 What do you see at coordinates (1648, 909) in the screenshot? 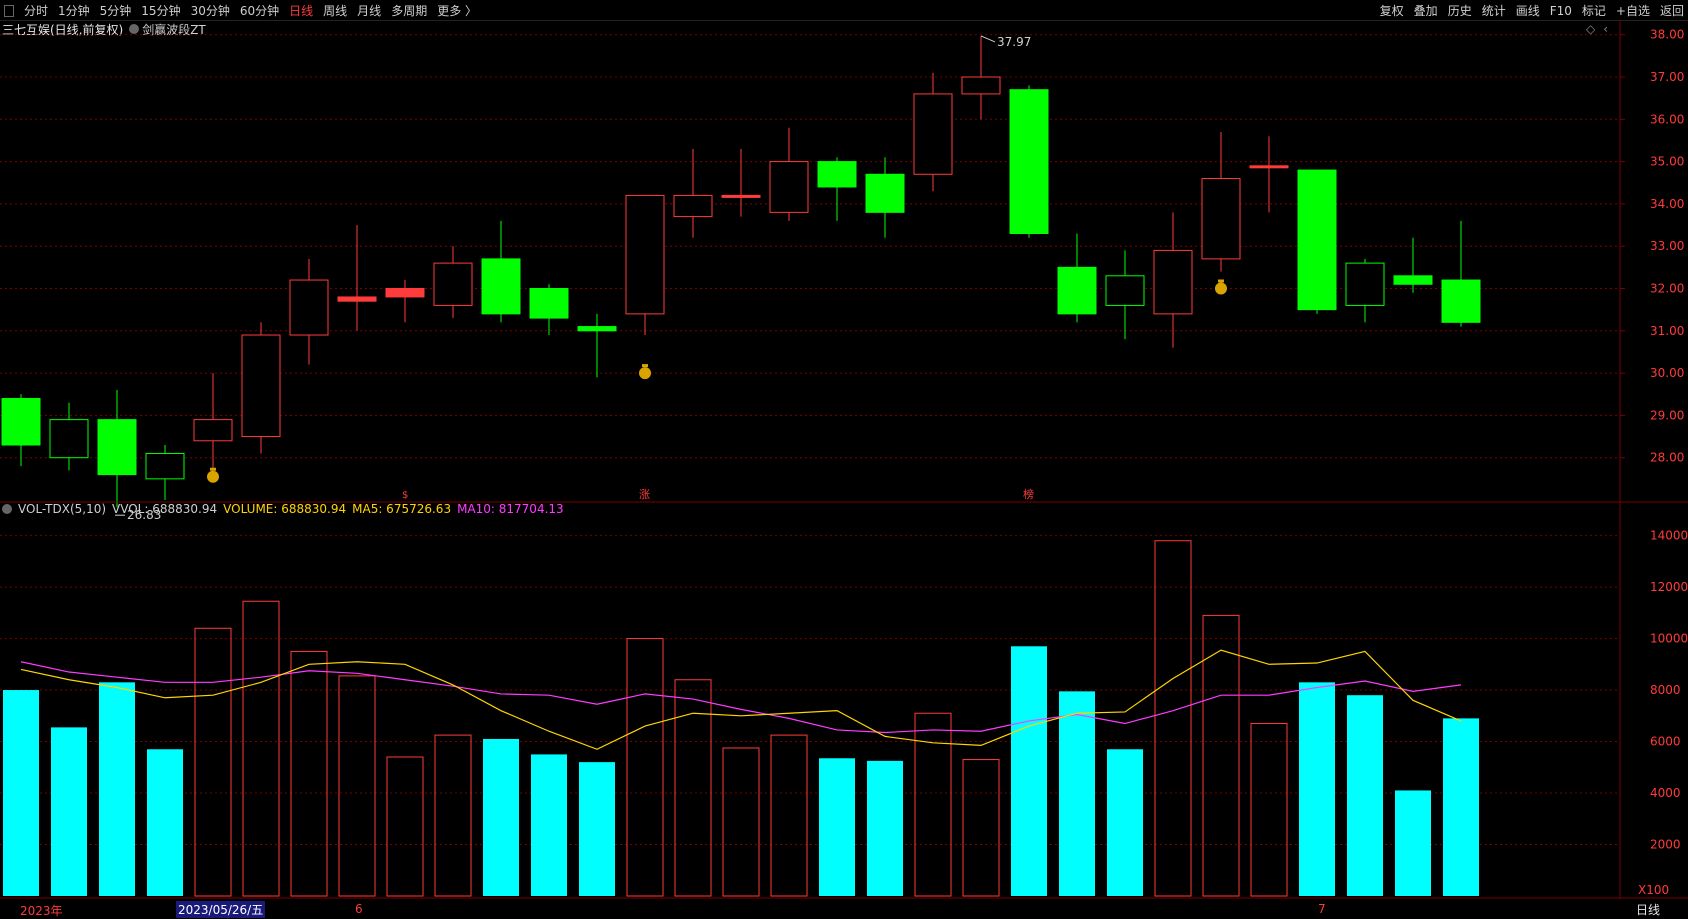
I see `period-indicator-button: 日线` at bounding box center [1648, 909].